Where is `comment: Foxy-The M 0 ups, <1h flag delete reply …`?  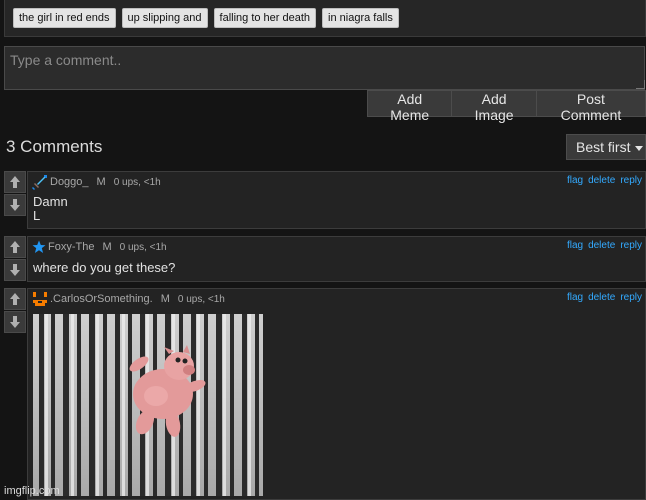 comment: Foxy-The M 0 ups, <1h flag delete reply … is located at coordinates (336, 259).